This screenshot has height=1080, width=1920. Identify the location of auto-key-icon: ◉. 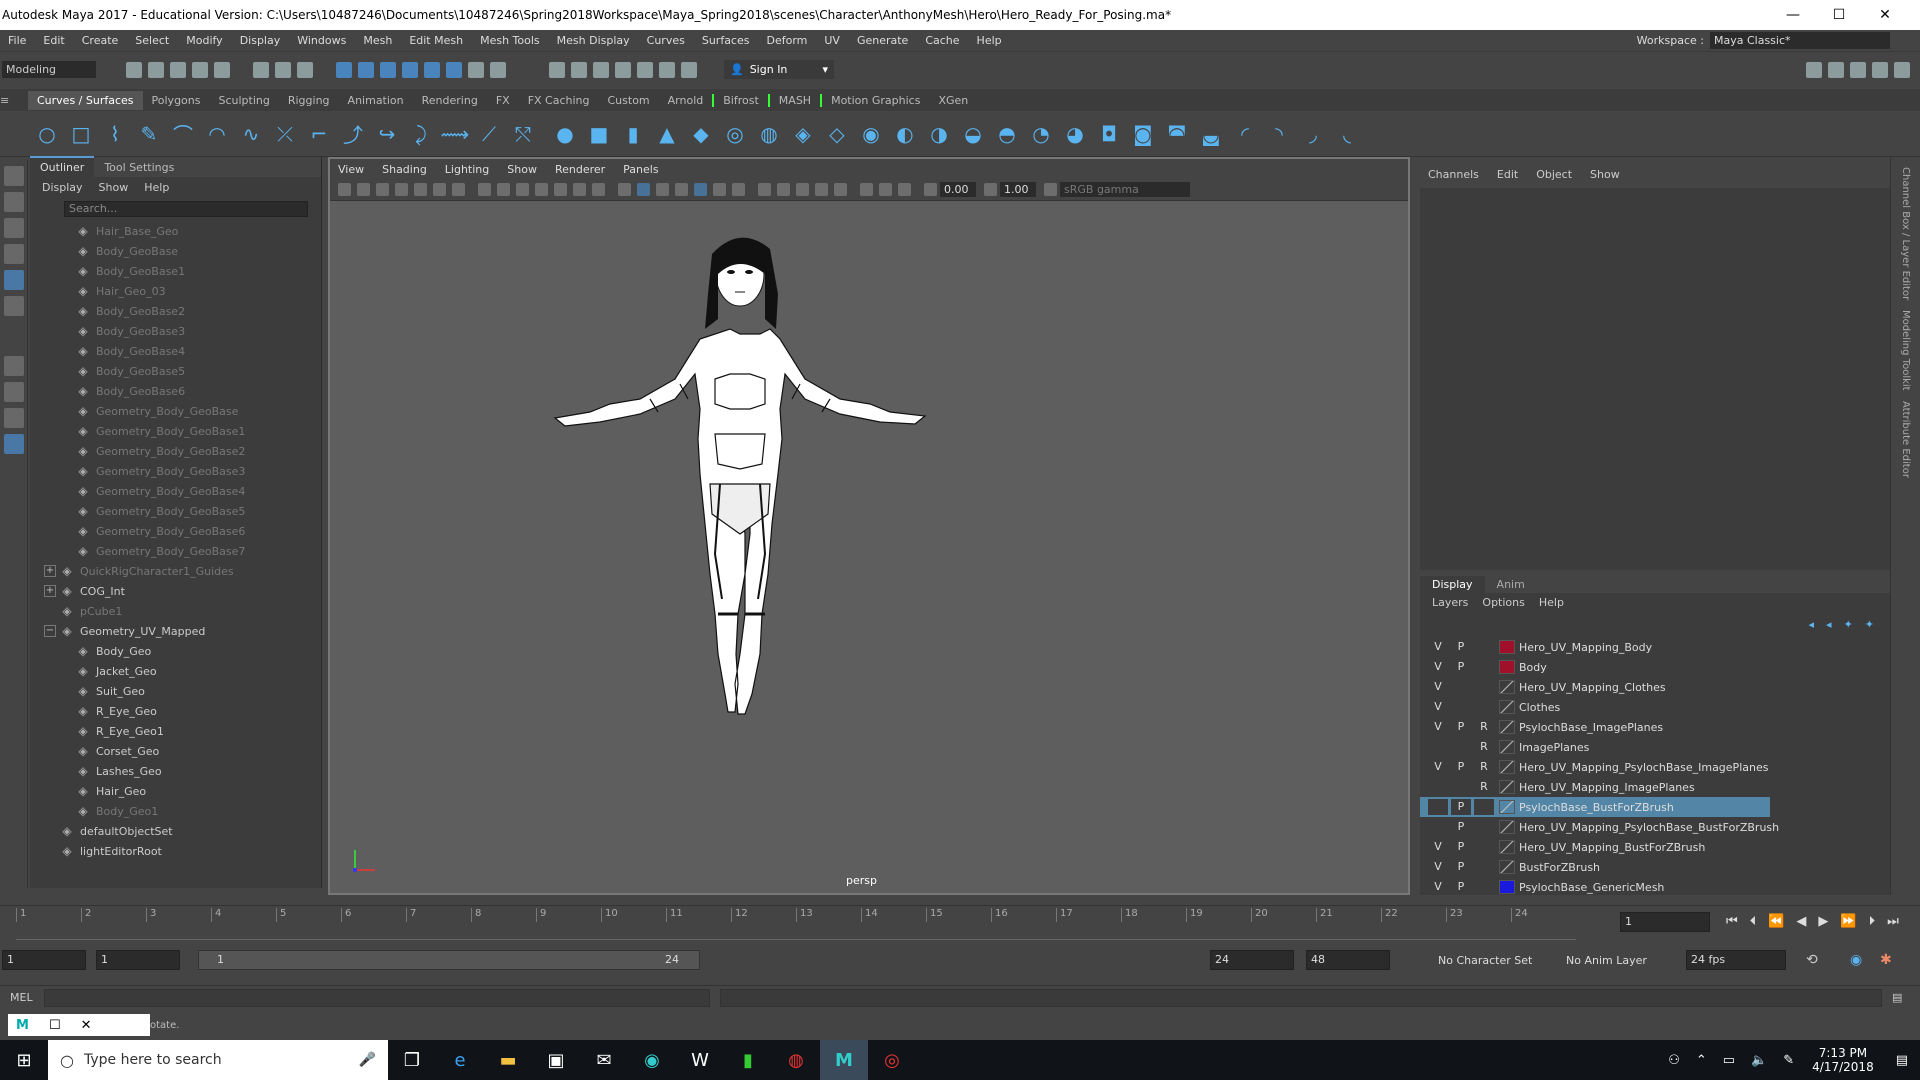
(1856, 960).